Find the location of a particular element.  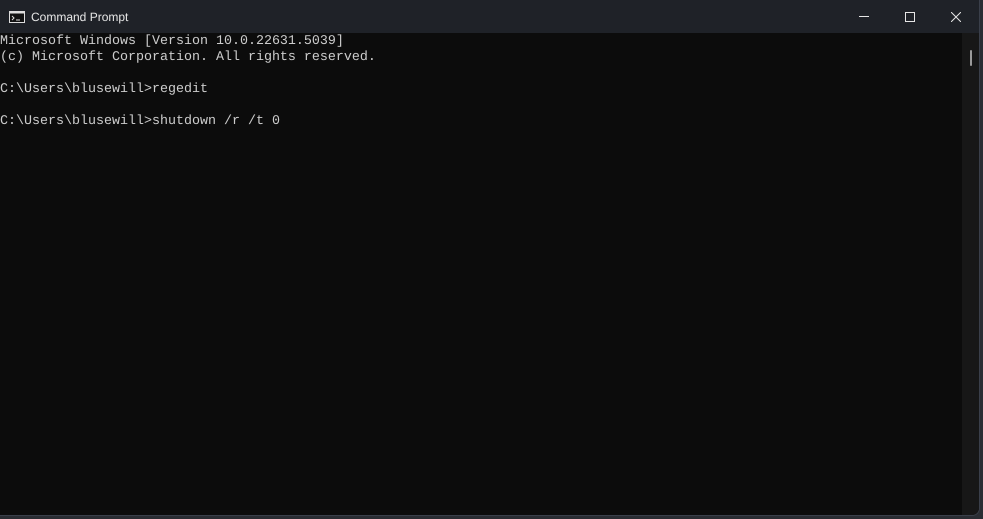

minimize-icon is located at coordinates (864, 16).